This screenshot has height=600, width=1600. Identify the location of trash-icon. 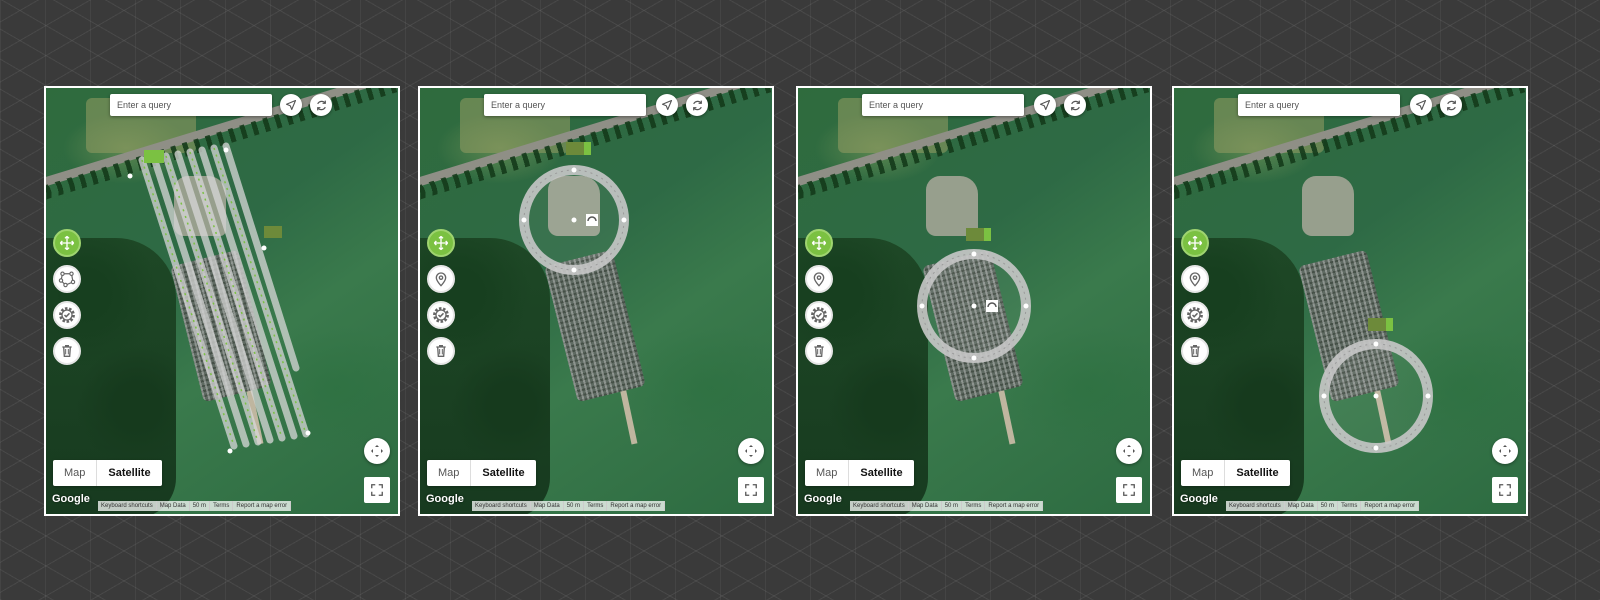
(1195, 351).